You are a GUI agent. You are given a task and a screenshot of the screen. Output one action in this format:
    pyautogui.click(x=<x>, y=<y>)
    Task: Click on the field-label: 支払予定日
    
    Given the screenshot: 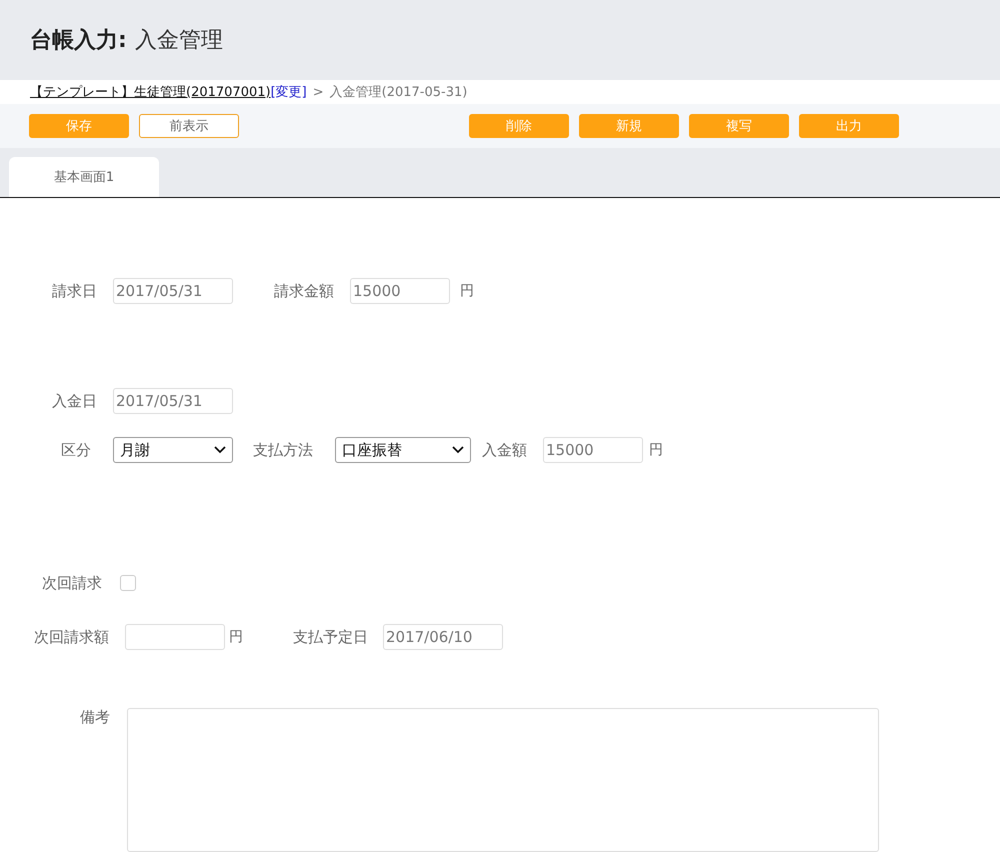 What is the action you would take?
    pyautogui.click(x=330, y=637)
    